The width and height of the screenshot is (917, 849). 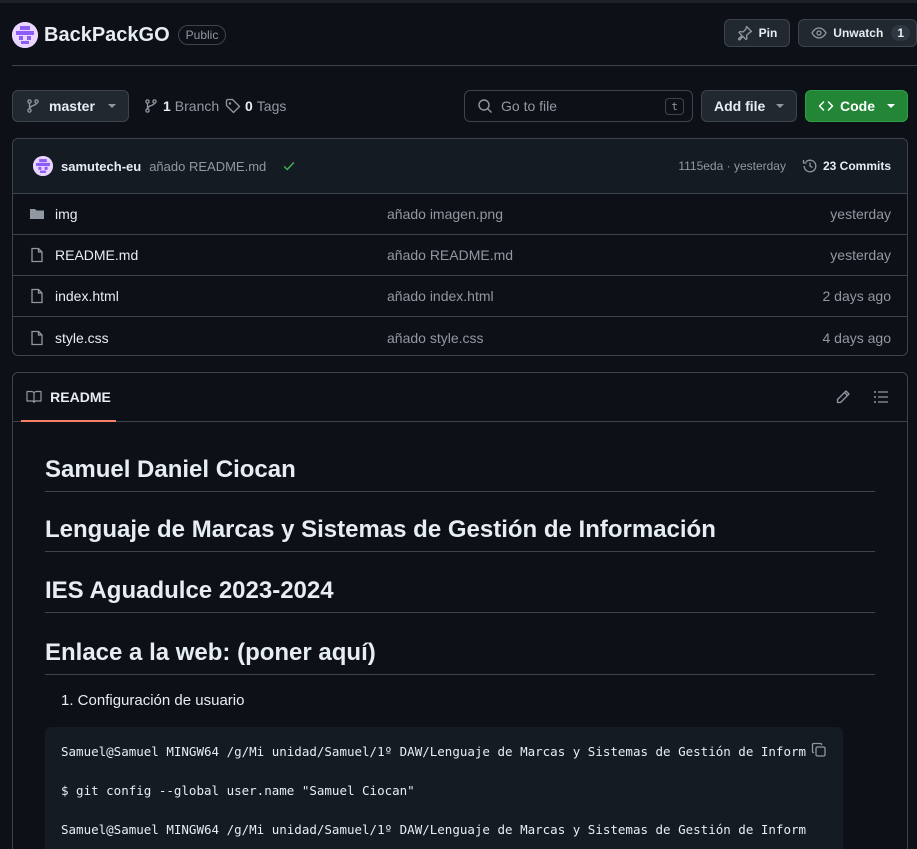 What do you see at coordinates (464, 65) in the screenshot?
I see `header-divider` at bounding box center [464, 65].